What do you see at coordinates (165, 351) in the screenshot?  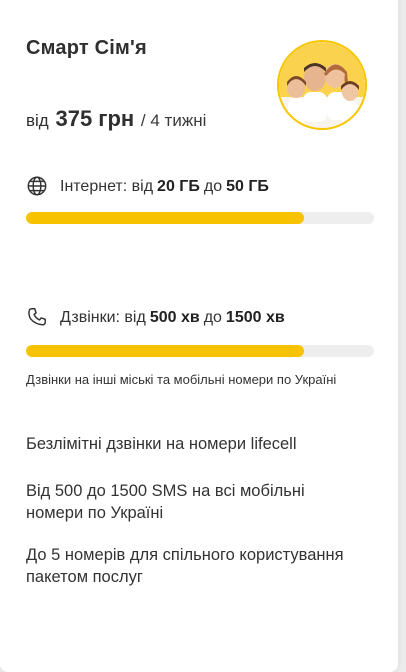 I see `calls-progress-fill` at bounding box center [165, 351].